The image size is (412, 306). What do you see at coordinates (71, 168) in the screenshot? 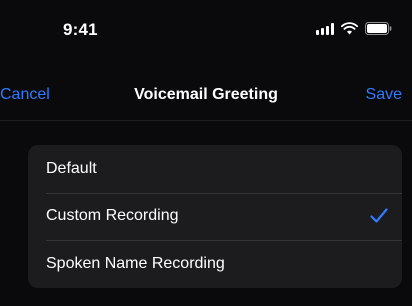
I see `option-label: Default` at bounding box center [71, 168].